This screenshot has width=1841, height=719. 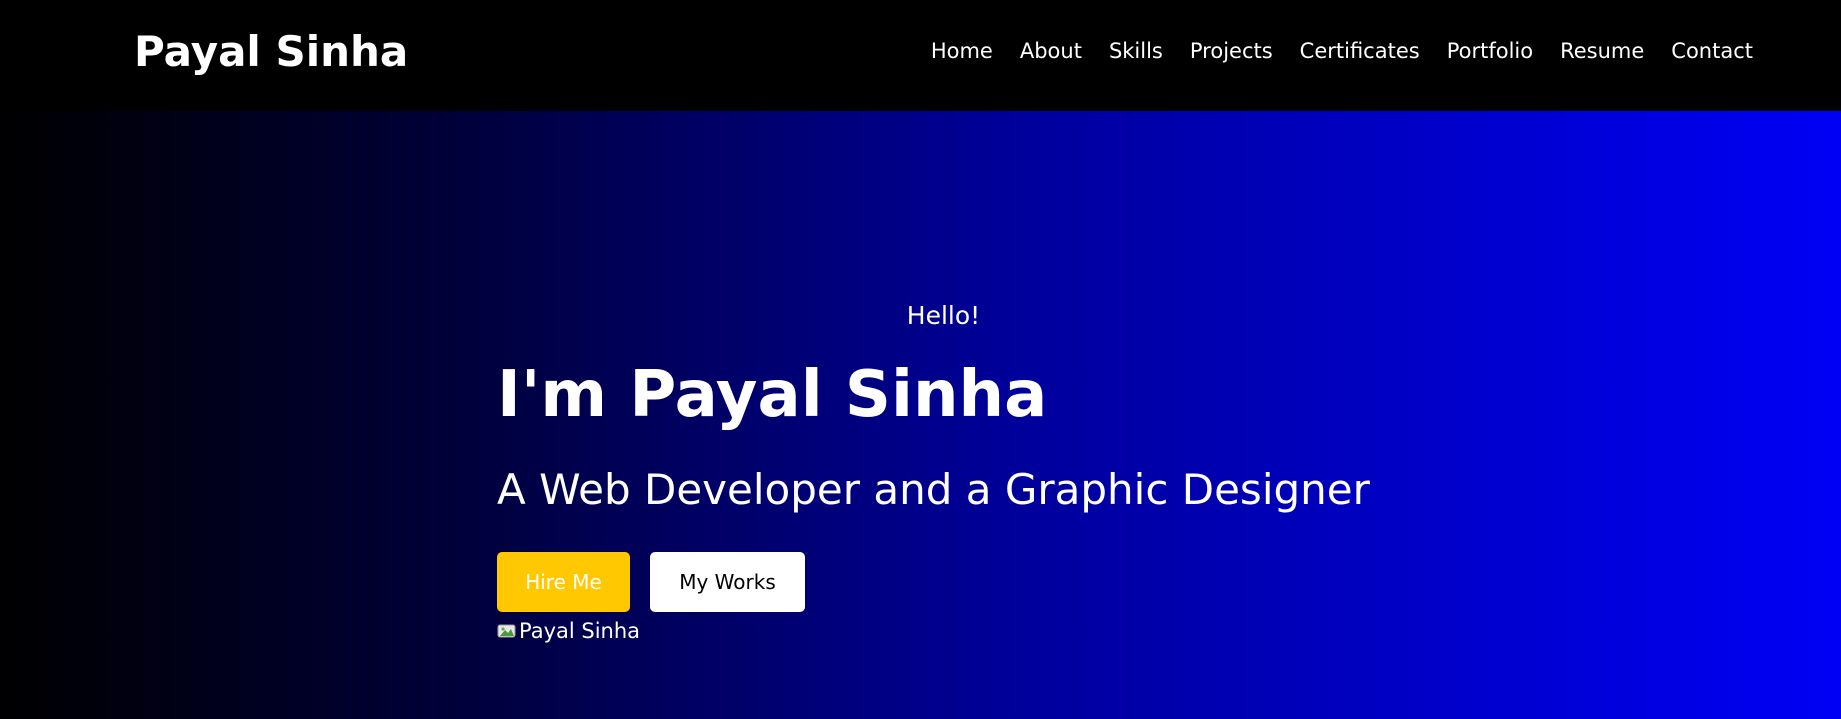 What do you see at coordinates (563, 582) in the screenshot?
I see `hire-me-button: Hire Me` at bounding box center [563, 582].